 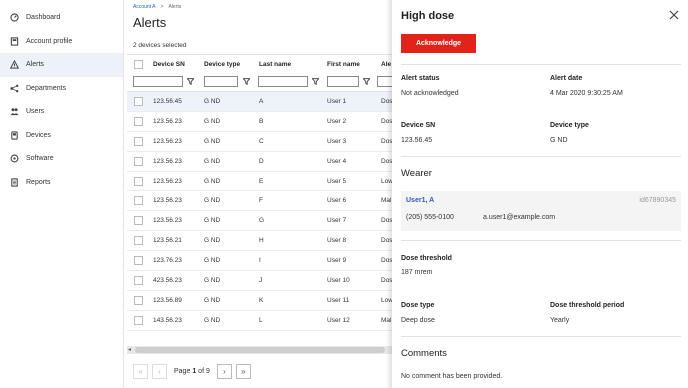 I want to click on breadcrumb: Account A > Alerts, so click(x=157, y=7).